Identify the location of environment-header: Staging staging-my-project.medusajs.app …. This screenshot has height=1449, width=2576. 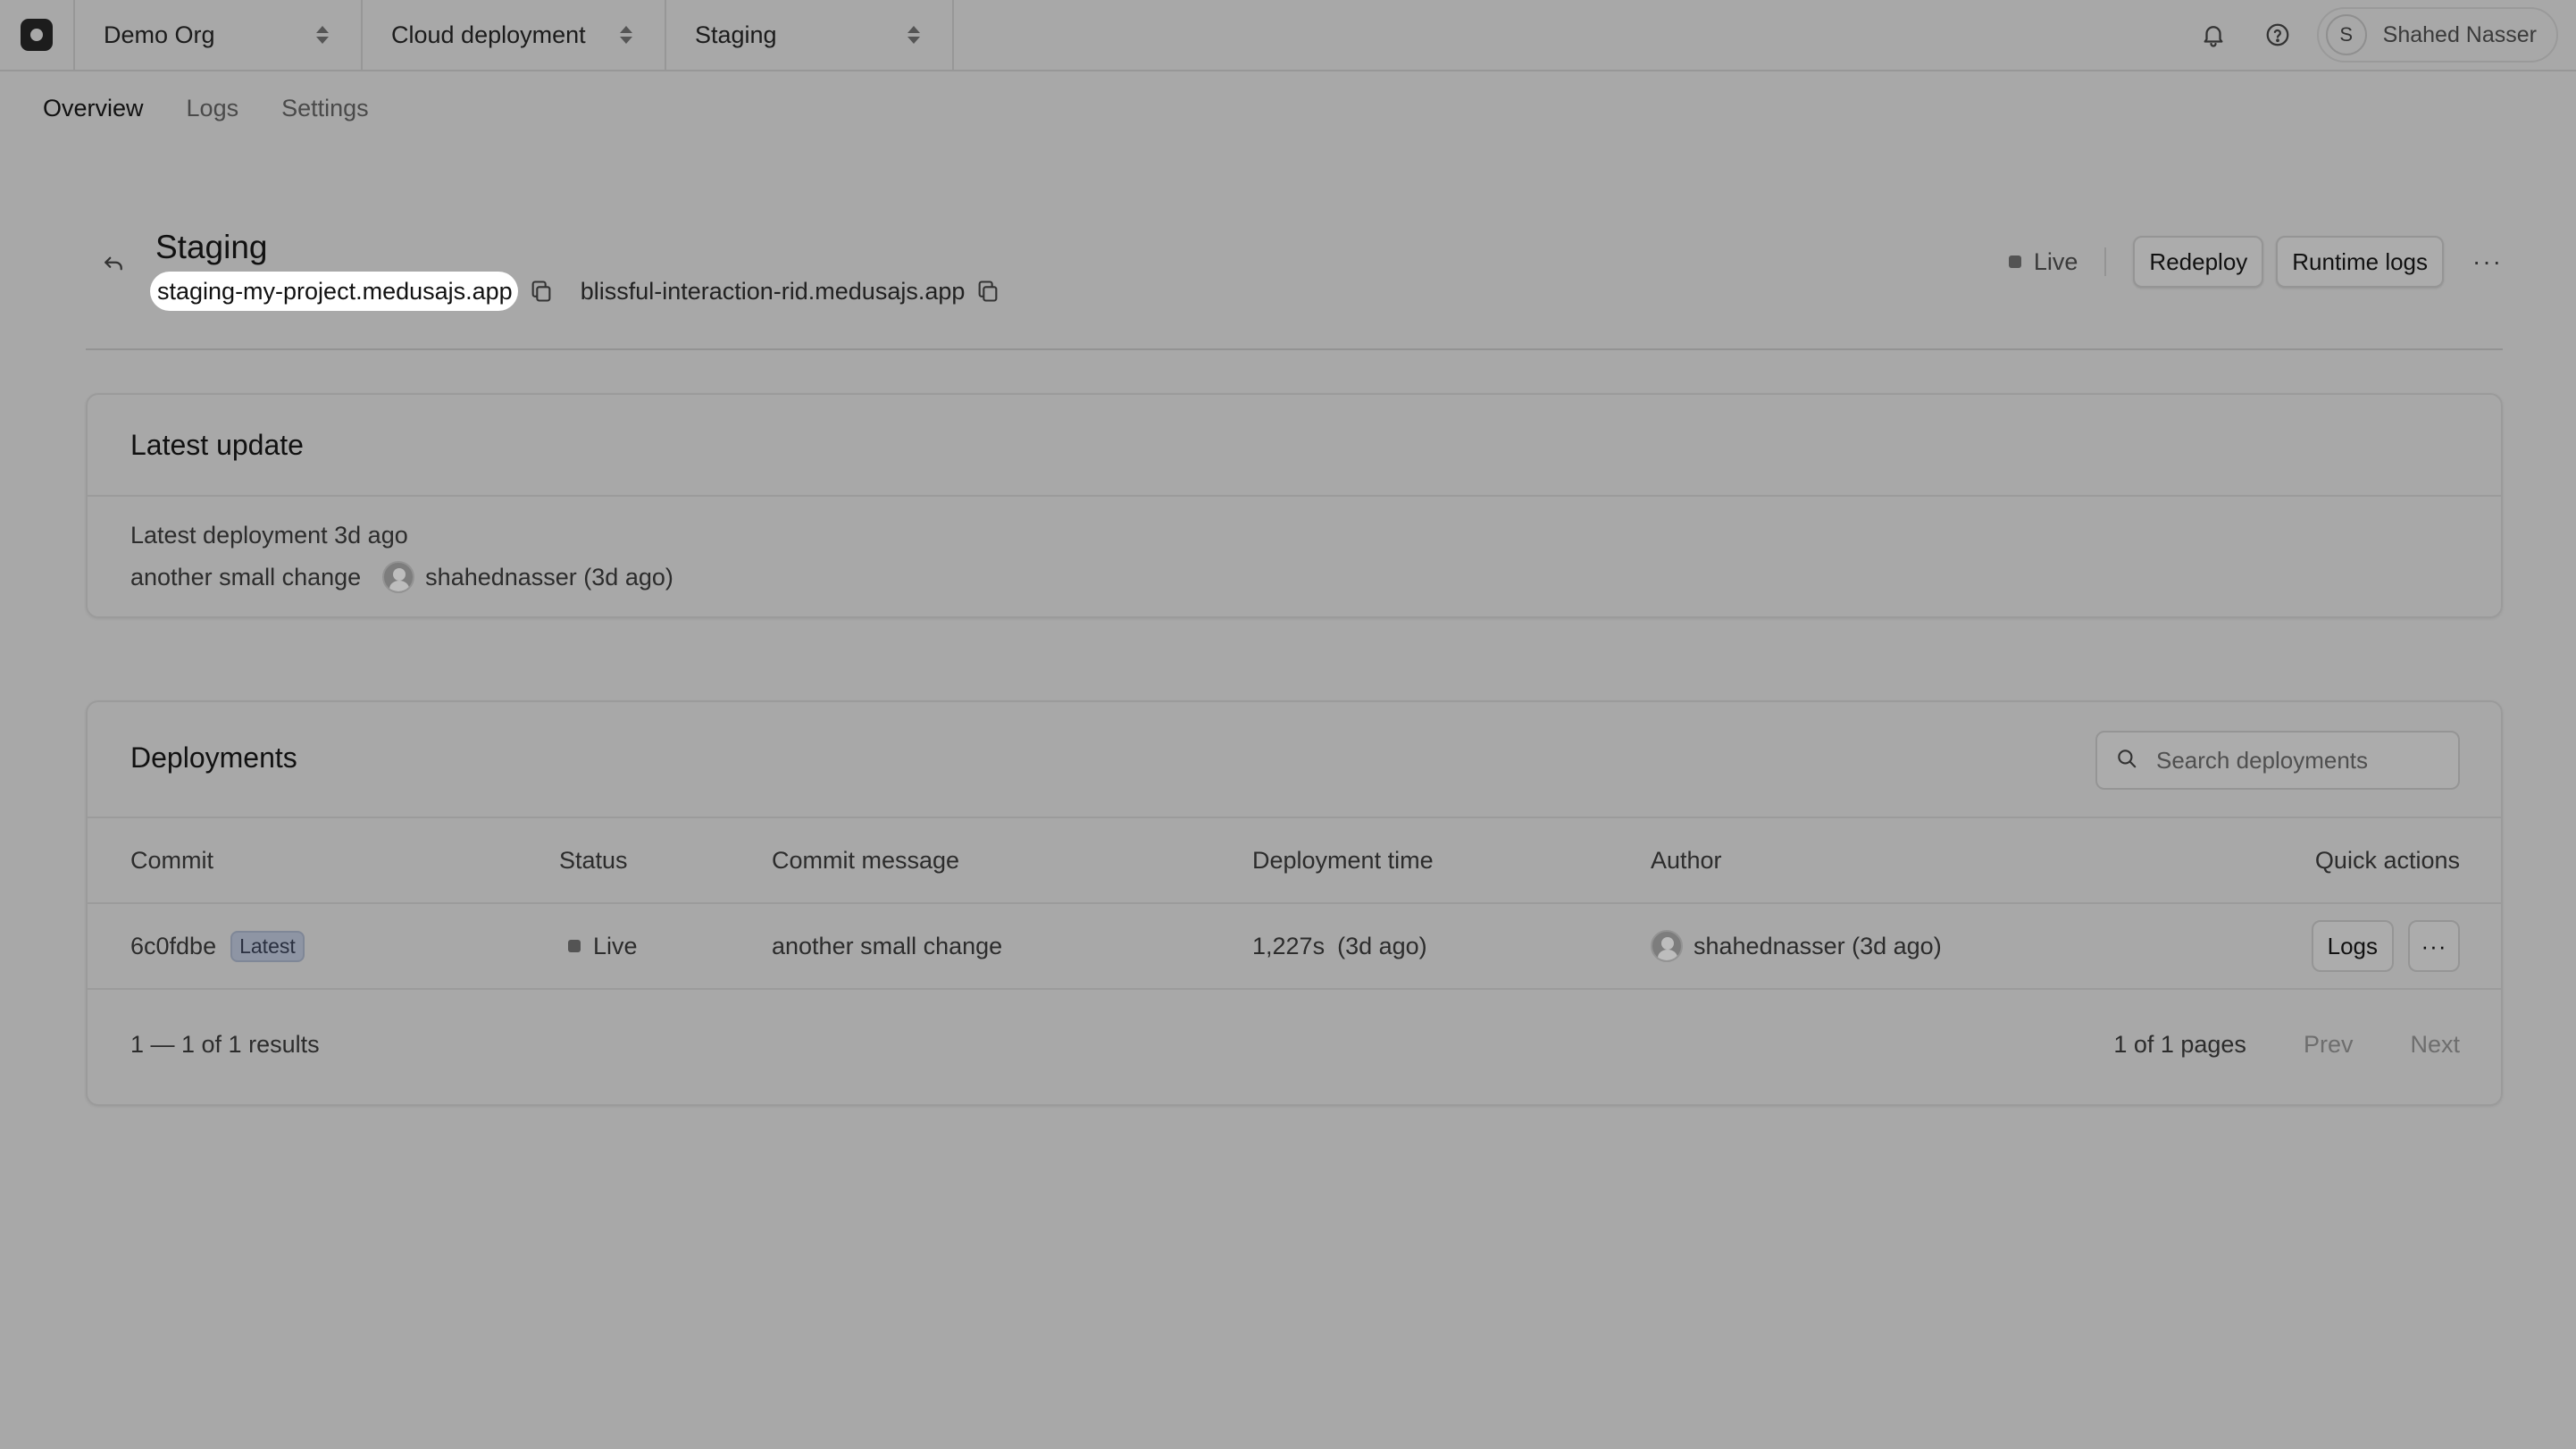
(1294, 286).